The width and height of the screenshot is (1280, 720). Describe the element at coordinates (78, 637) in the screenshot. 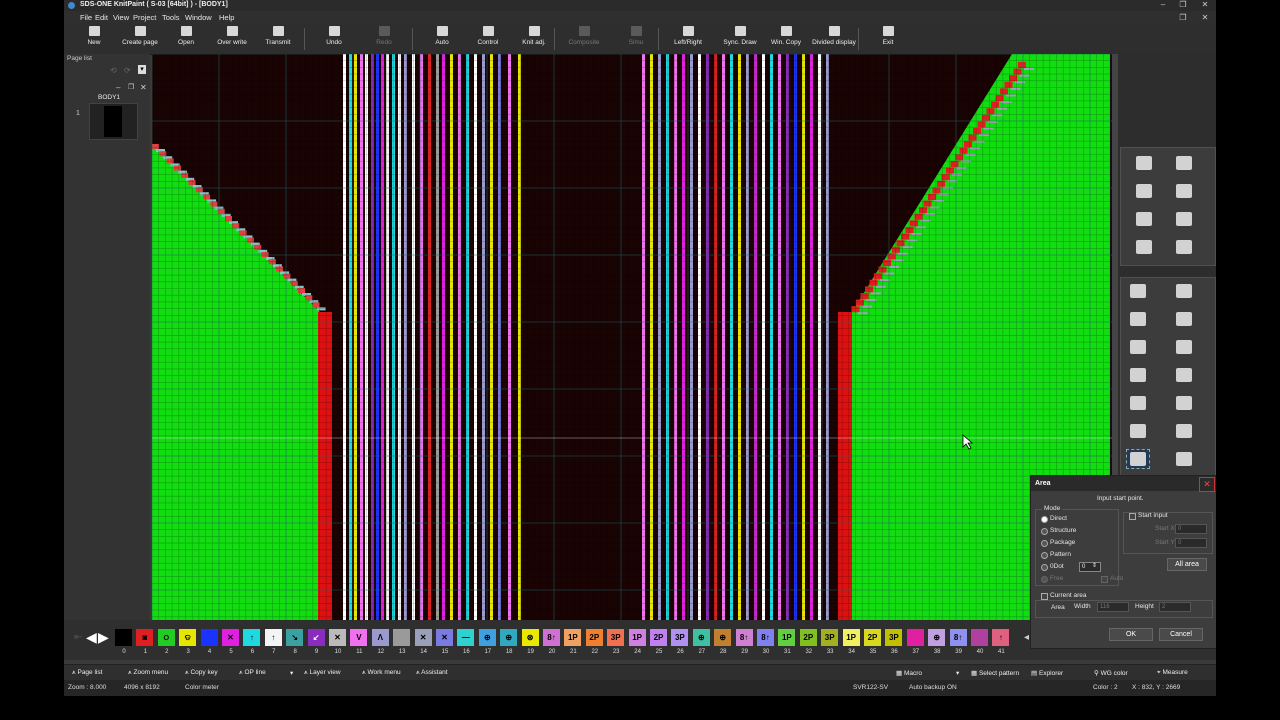

I see `palette-scroll-left-icon: ⇤` at that location.